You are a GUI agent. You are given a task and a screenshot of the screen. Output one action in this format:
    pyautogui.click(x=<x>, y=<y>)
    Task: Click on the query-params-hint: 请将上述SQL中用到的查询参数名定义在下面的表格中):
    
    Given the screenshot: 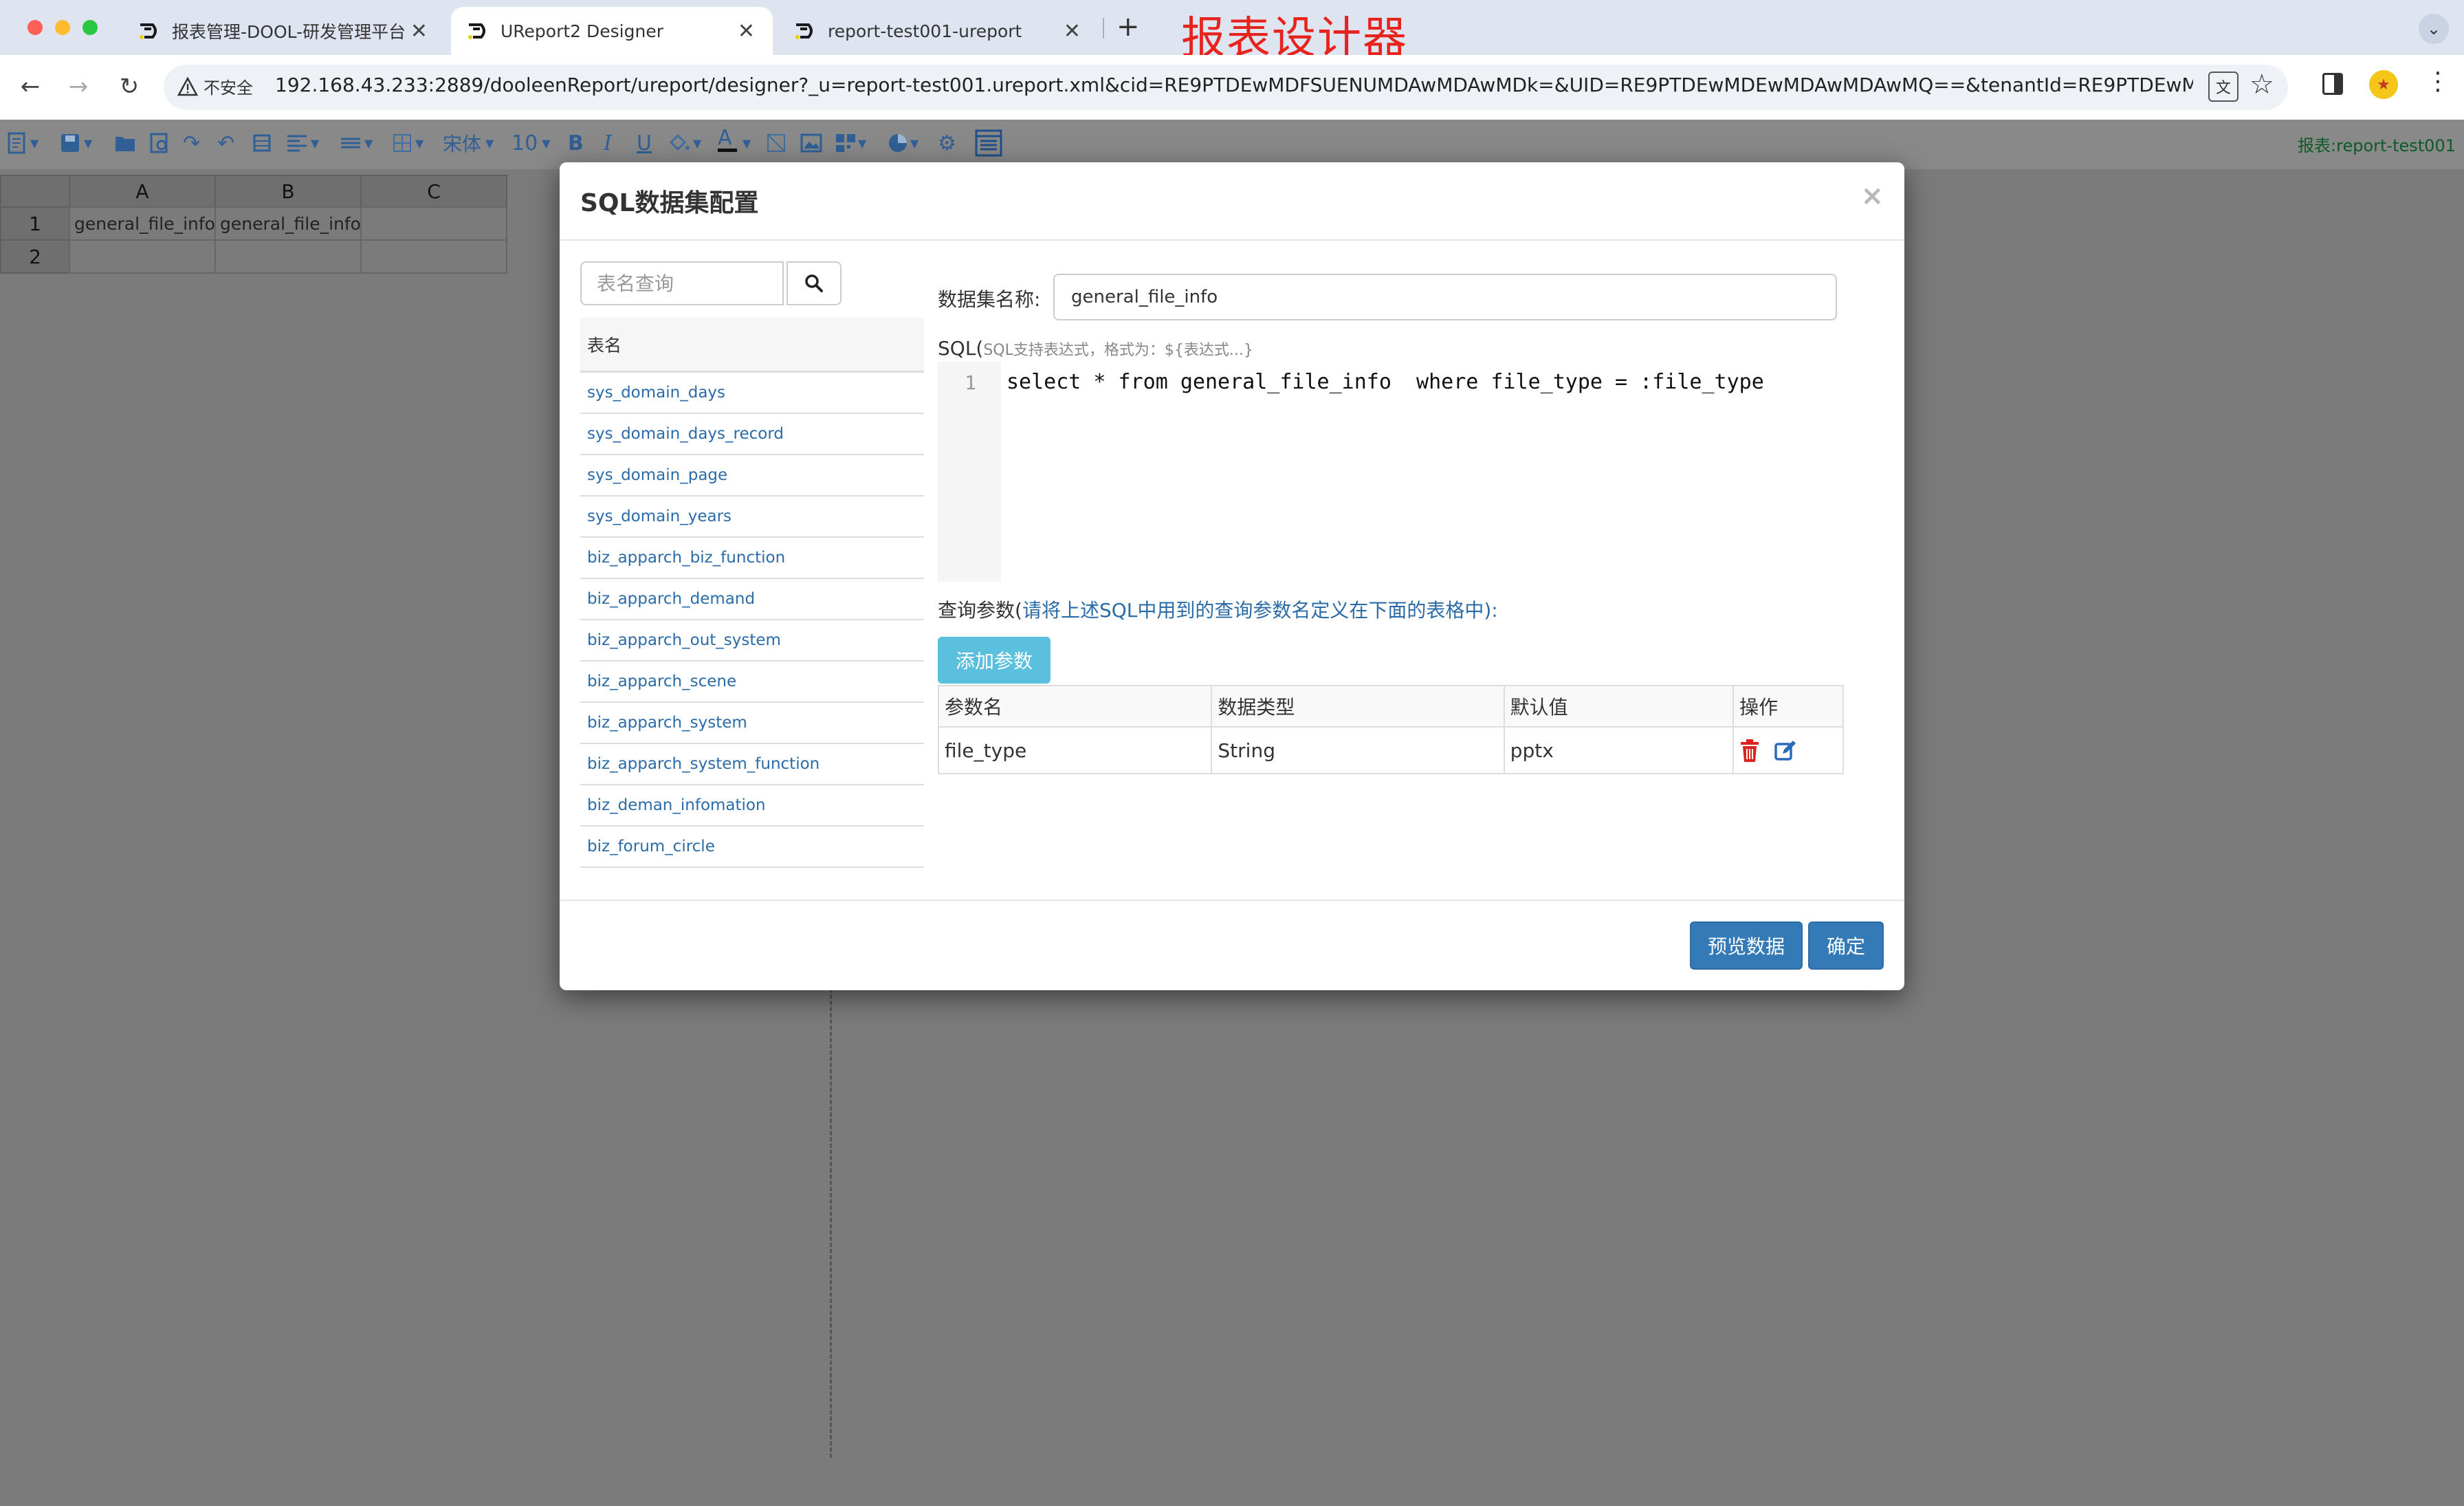 What is the action you would take?
    pyautogui.click(x=1260, y=610)
    